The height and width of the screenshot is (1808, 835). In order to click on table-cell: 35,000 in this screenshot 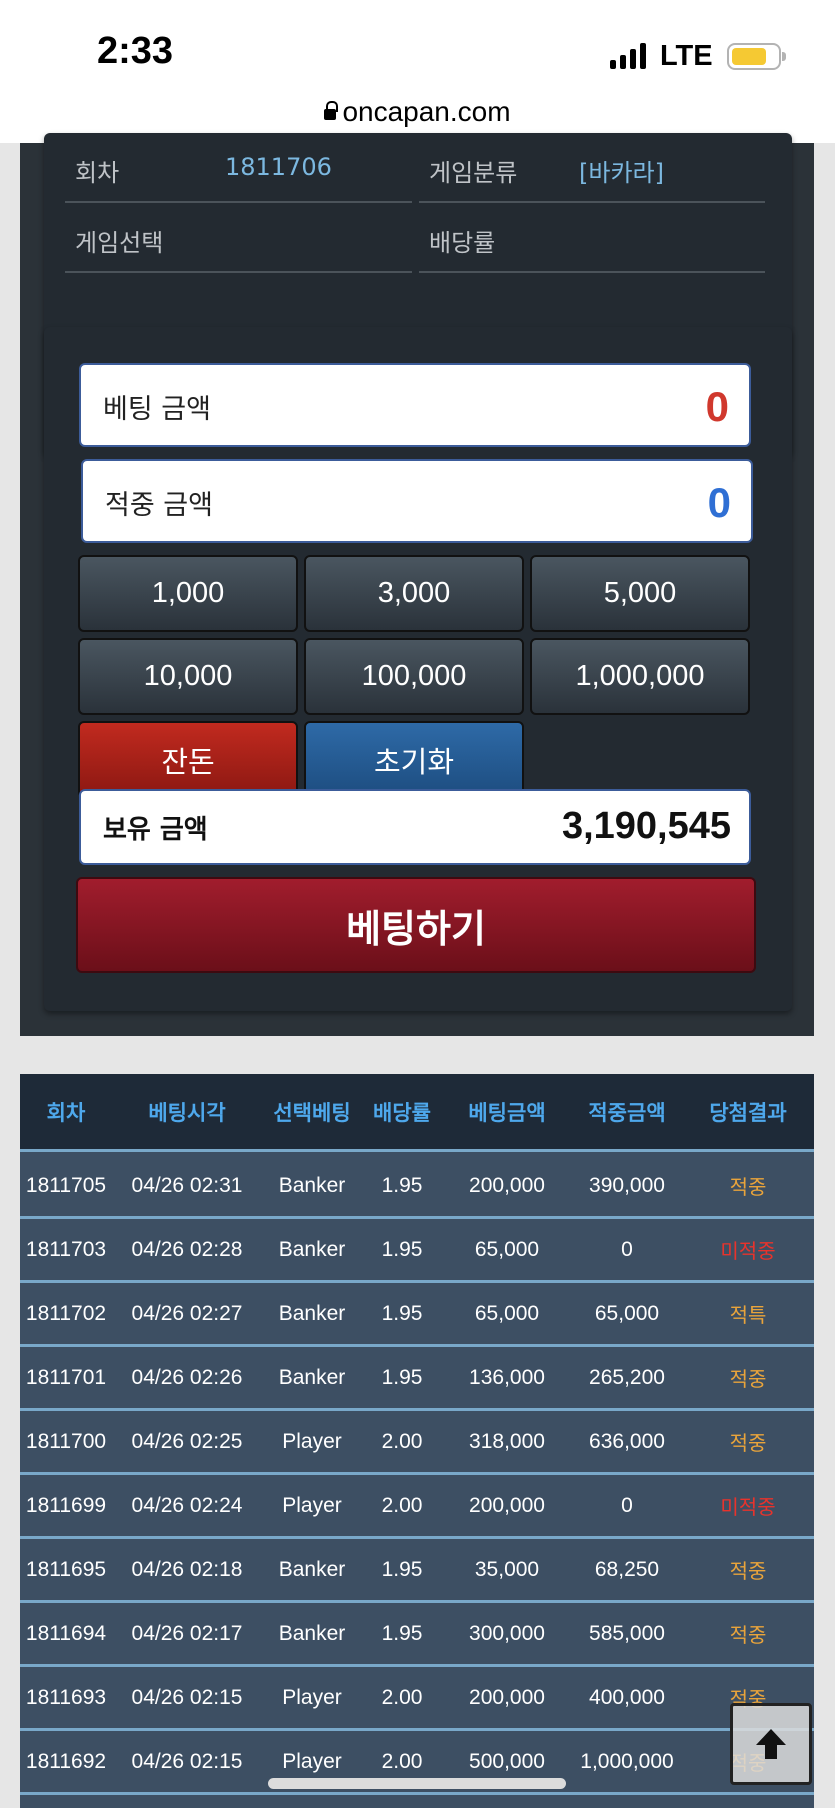, I will do `click(507, 1569)`.